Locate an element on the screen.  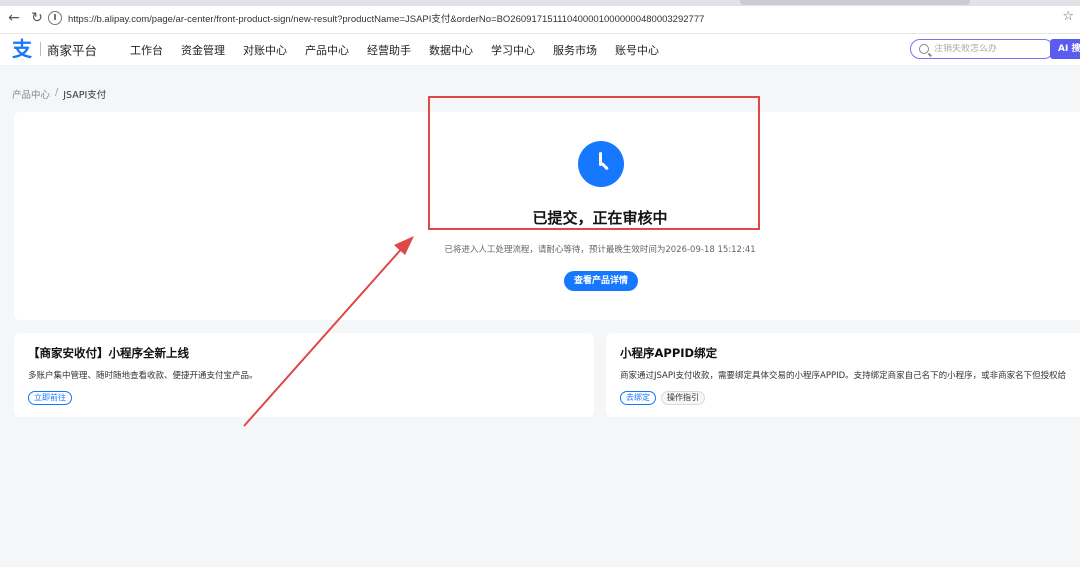
nav-item-reconciliation: 对账中心 is located at coordinates (265, 50).